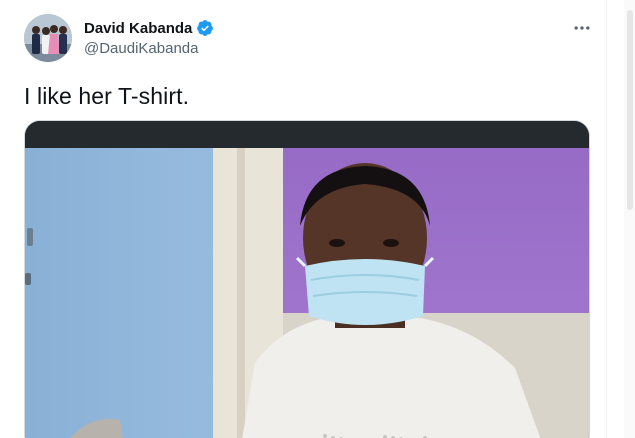  I want to click on avatar, so click(48, 38).